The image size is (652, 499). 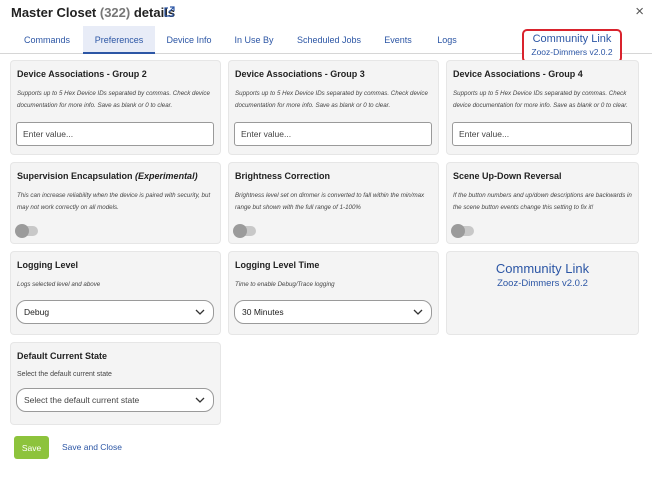 What do you see at coordinates (300, 74) in the screenshot?
I see `card-title: Device Associations - Group 3` at bounding box center [300, 74].